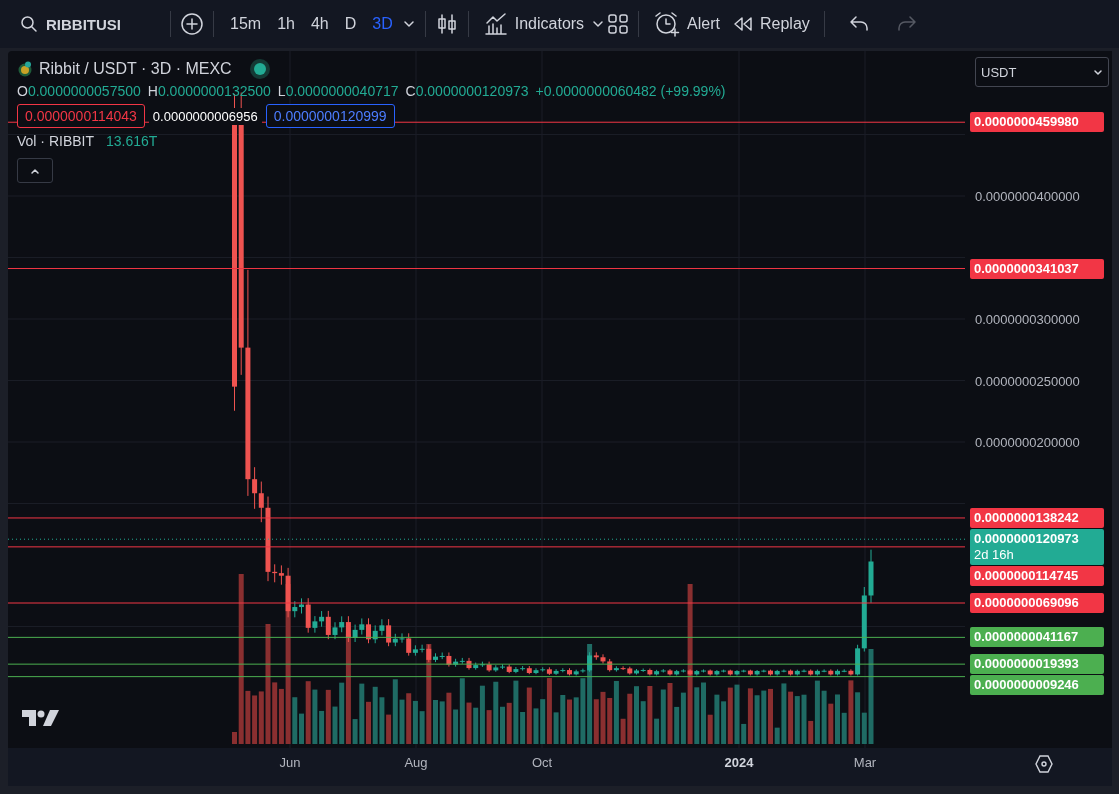  Describe the element at coordinates (350, 24) in the screenshot. I see `timeframe-tab: D` at that location.